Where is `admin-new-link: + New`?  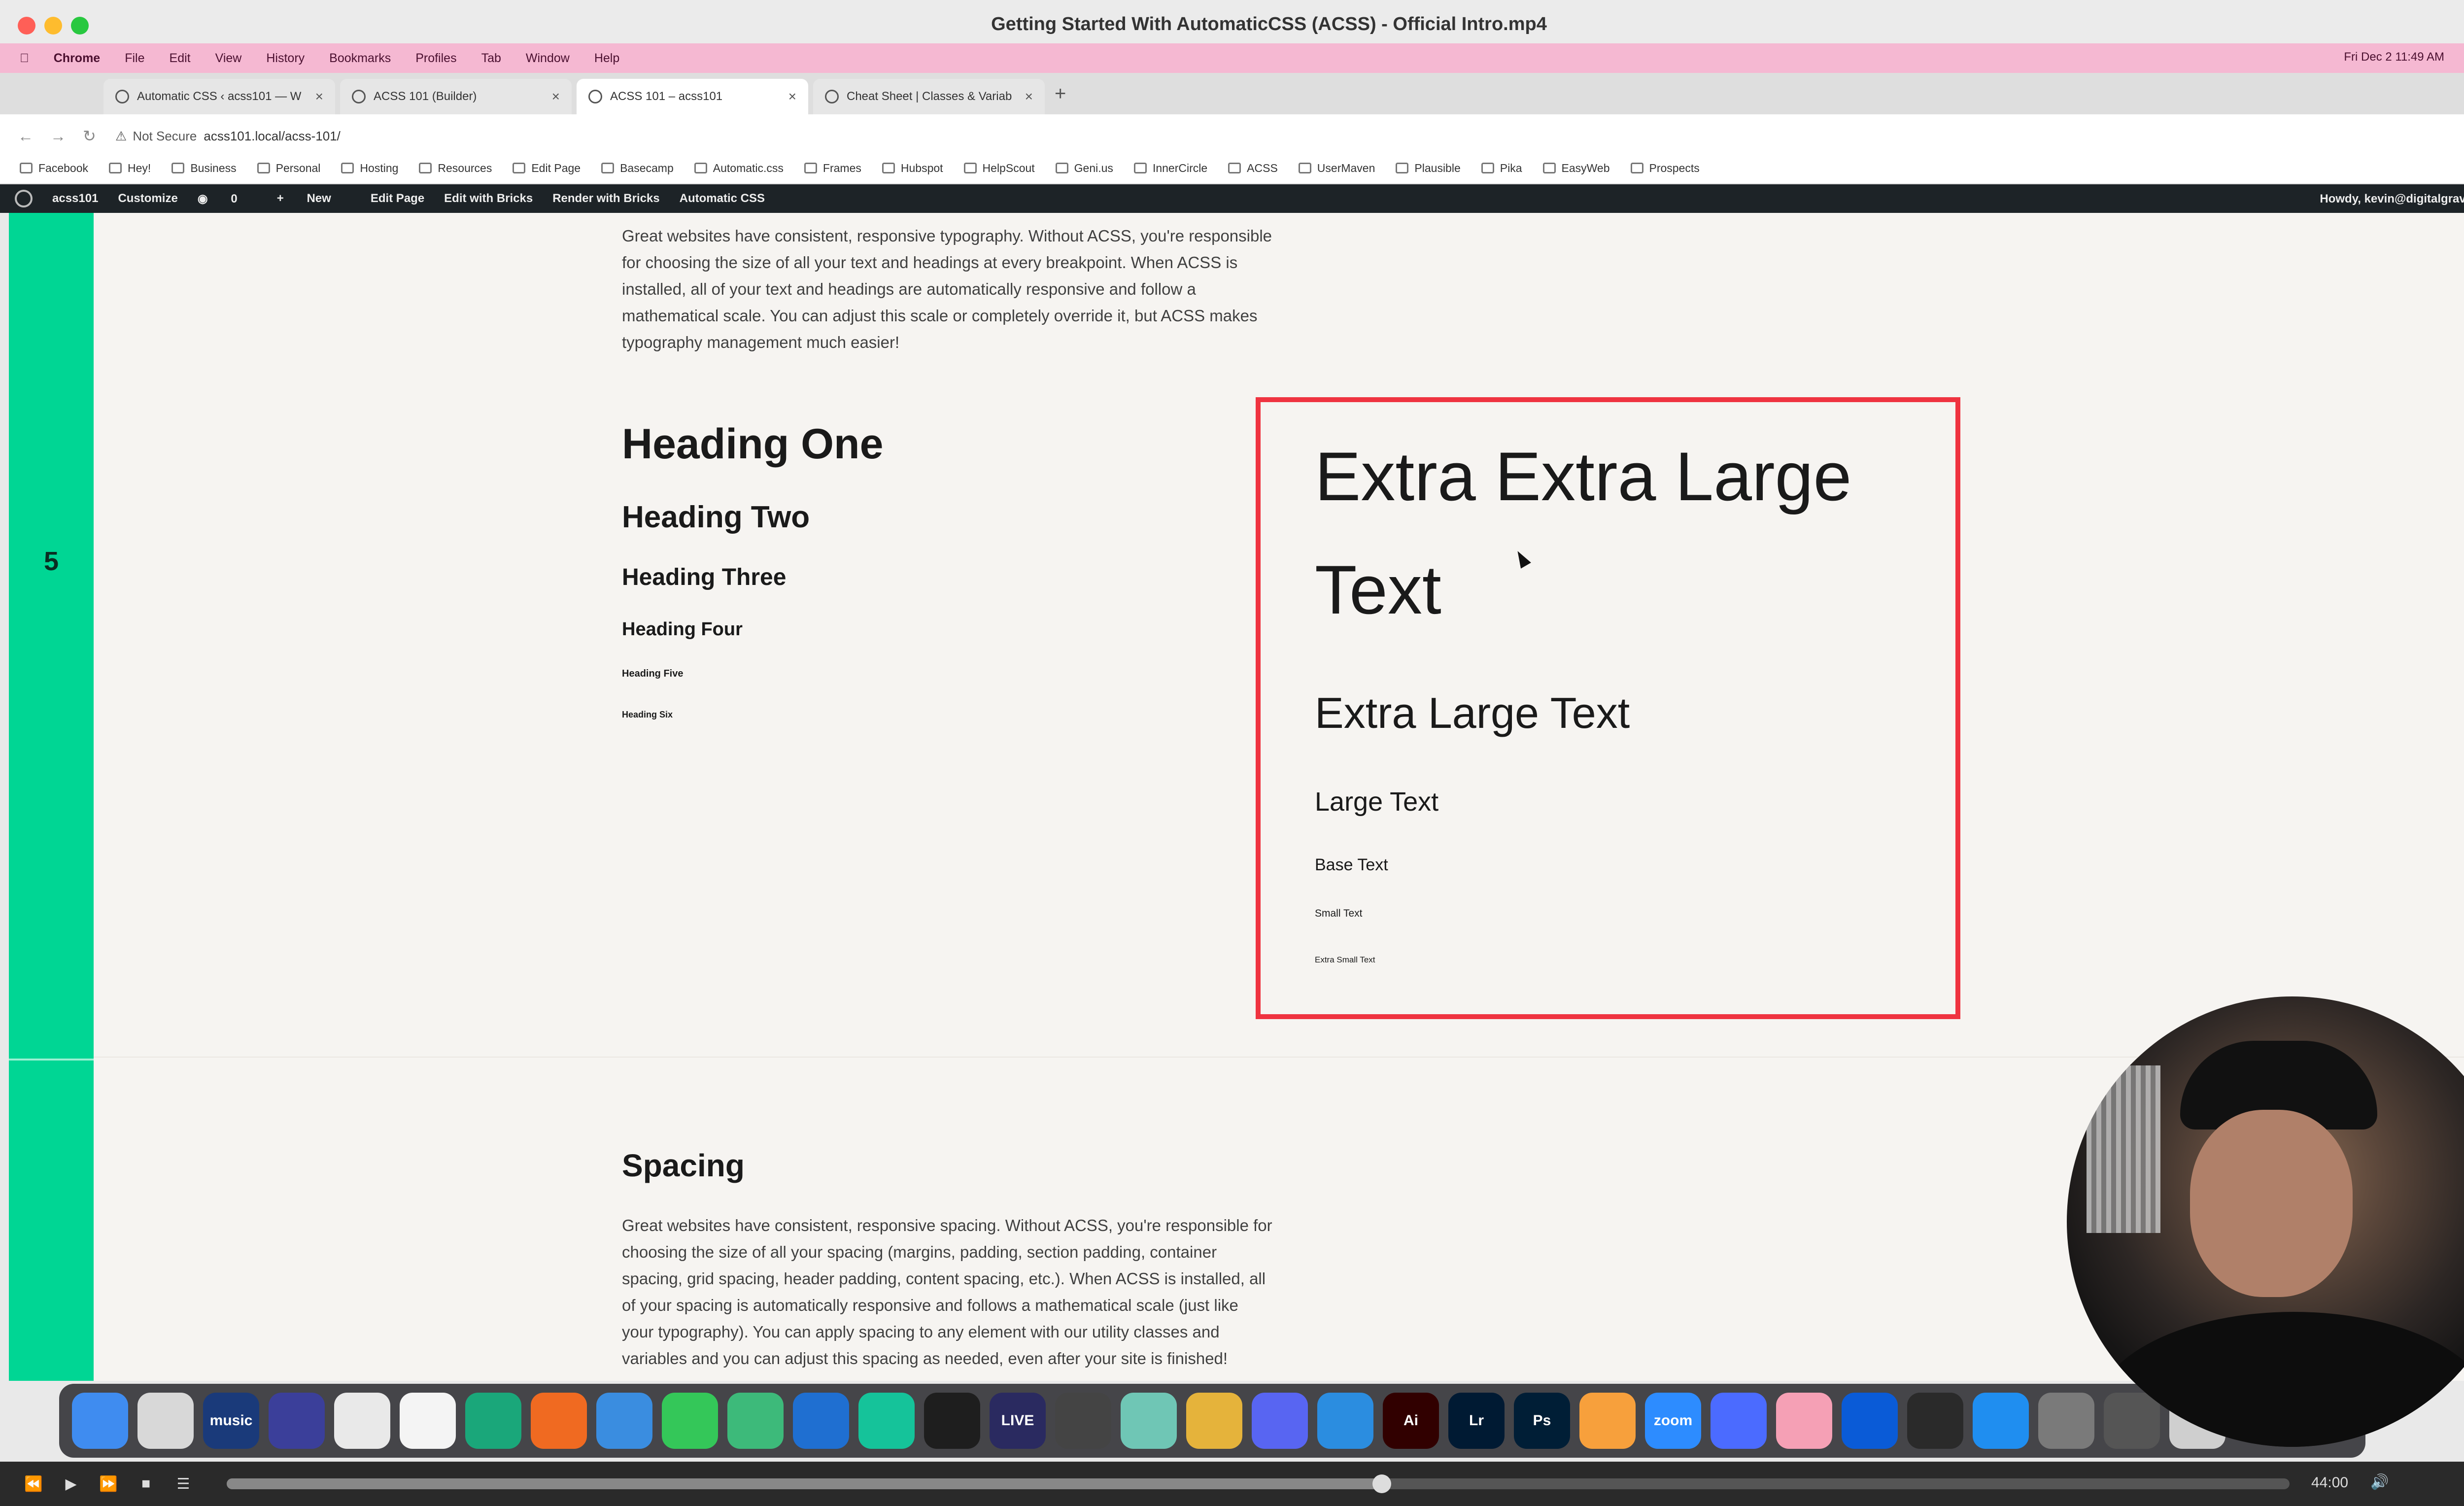
admin-new-link: + New is located at coordinates (314, 198).